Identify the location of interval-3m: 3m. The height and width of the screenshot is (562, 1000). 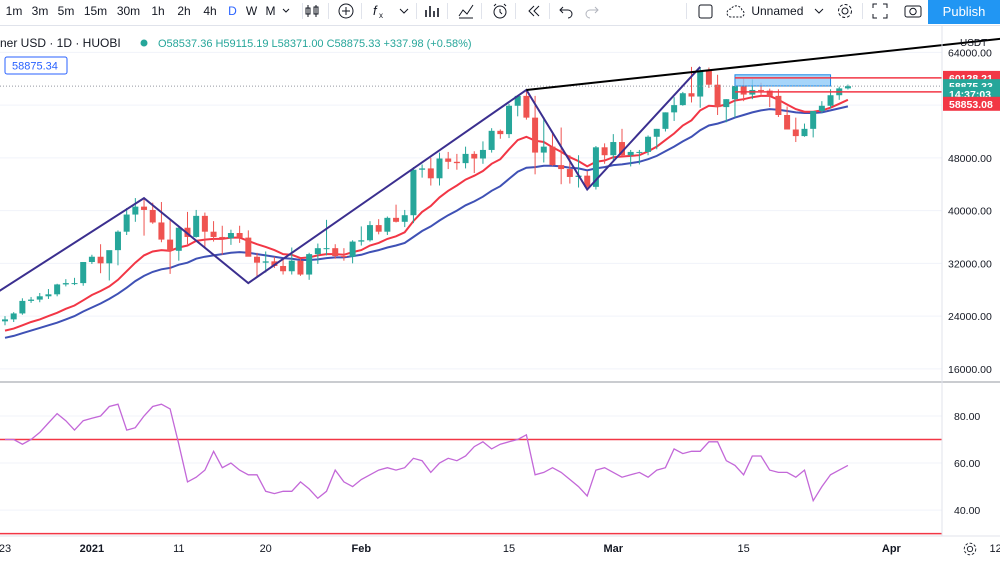
(40, 11).